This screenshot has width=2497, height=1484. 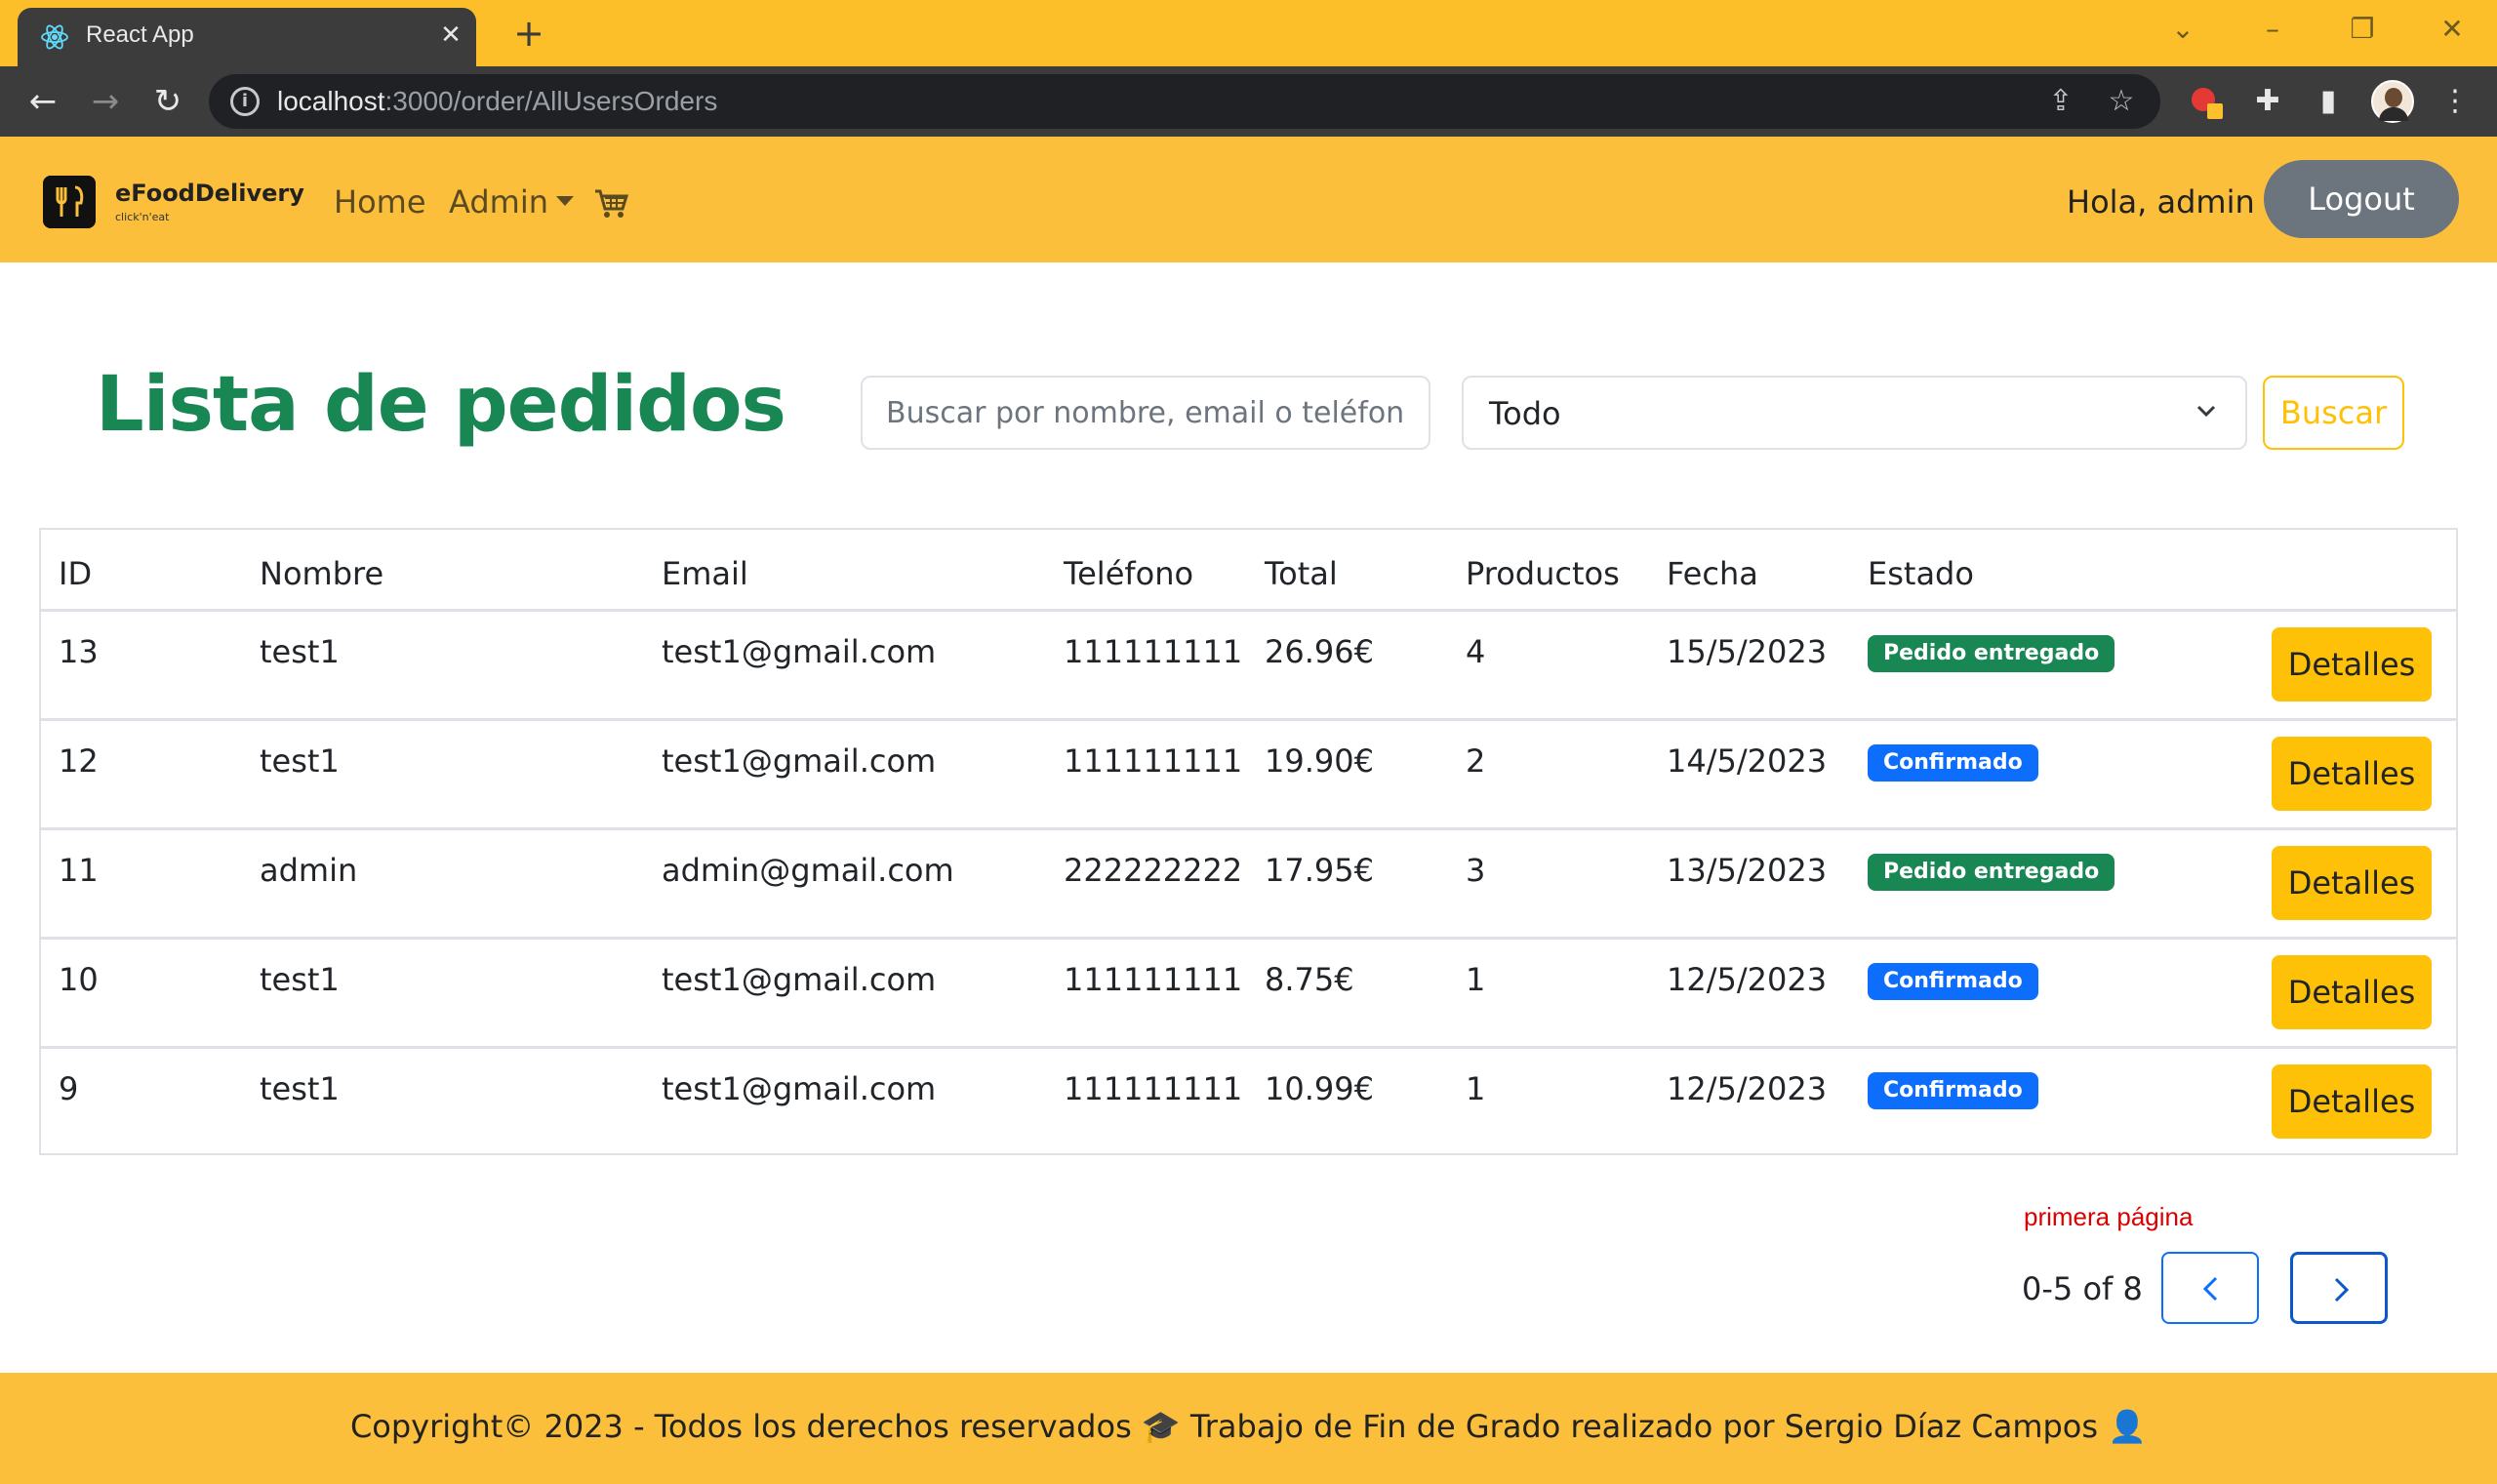 What do you see at coordinates (380, 202) in the screenshot?
I see `nav-home-link: Home` at bounding box center [380, 202].